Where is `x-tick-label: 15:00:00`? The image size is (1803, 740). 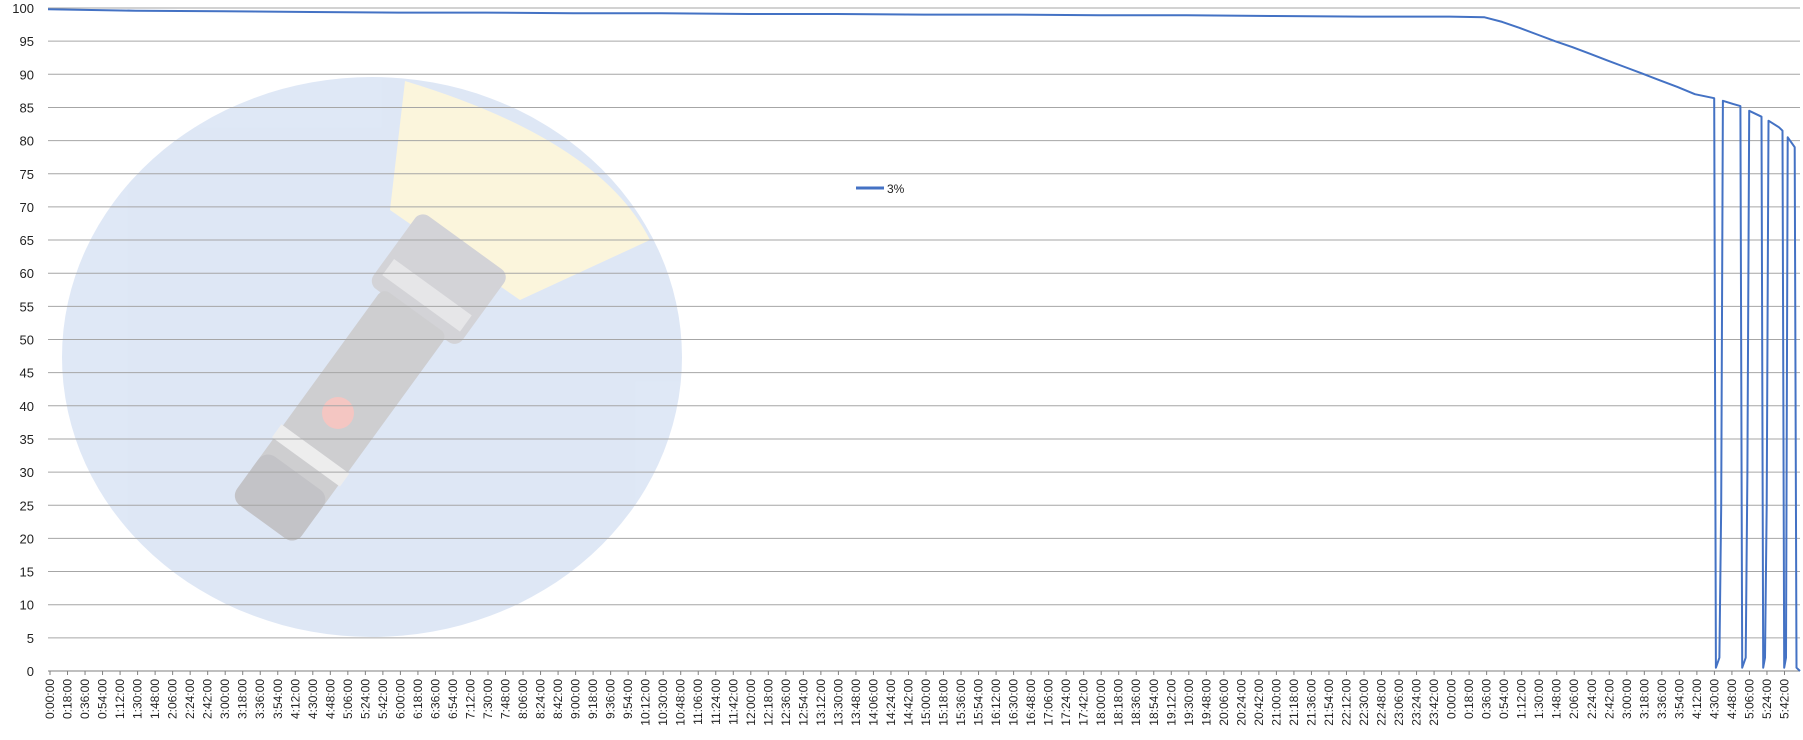
x-tick-label: 15:00:00 is located at coordinates (926, 702).